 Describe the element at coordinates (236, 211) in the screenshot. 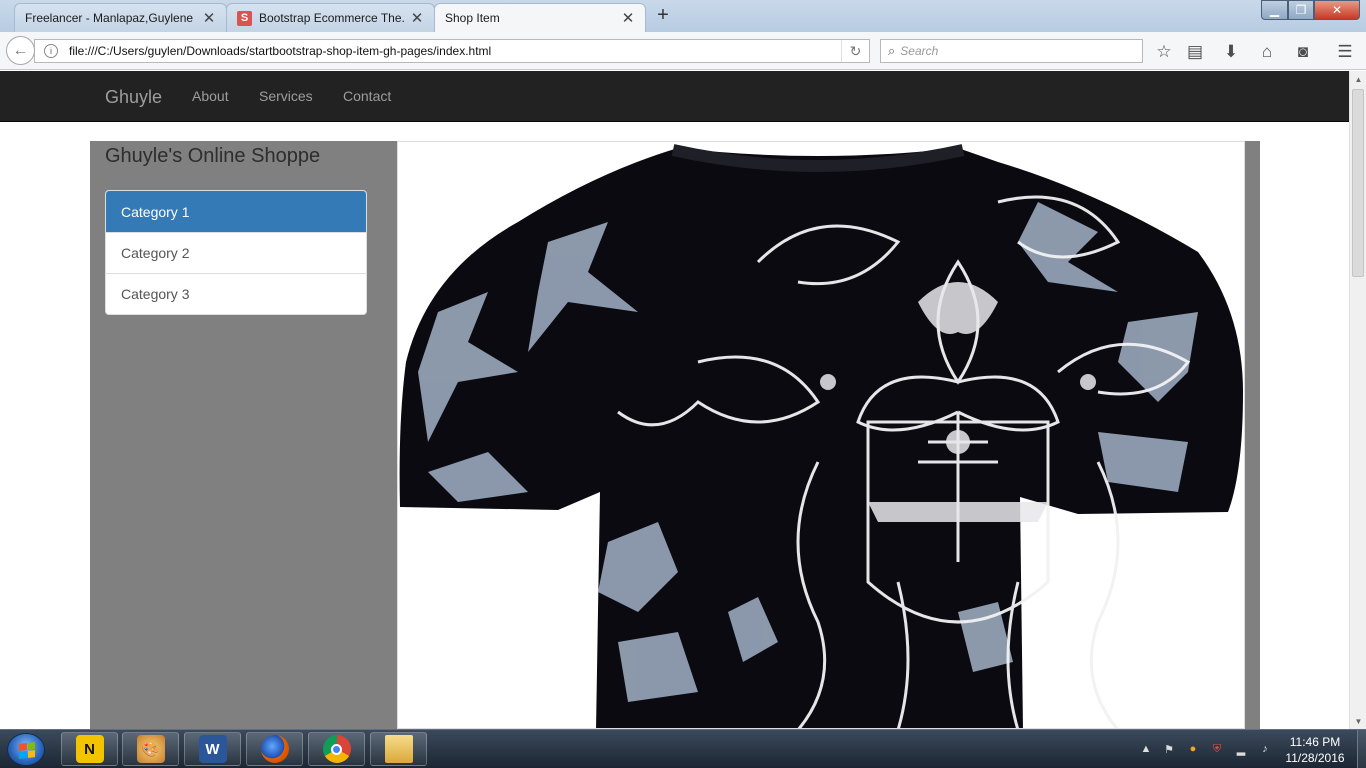

I see `category-item-1: Category 1` at that location.